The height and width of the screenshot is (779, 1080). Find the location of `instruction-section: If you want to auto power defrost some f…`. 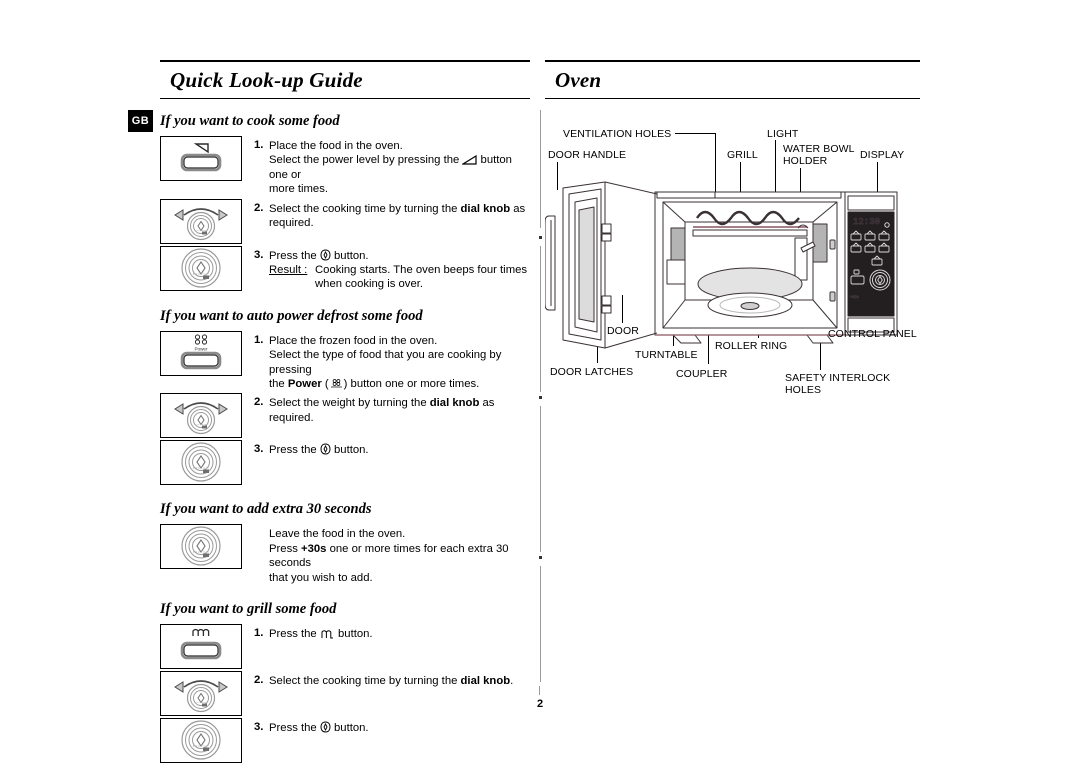

instruction-section: If you want to auto power defrost some f… is located at coordinates (345, 397).